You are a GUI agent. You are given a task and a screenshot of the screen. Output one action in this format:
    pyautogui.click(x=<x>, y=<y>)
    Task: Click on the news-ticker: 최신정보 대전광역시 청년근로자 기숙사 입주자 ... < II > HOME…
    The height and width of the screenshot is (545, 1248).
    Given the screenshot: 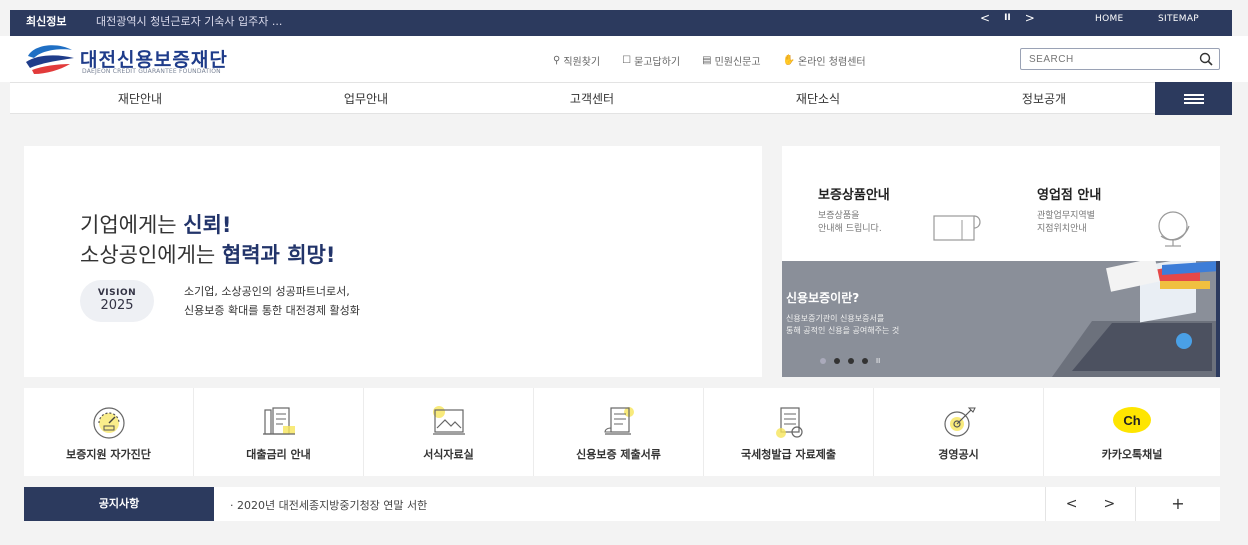 What is the action you would take?
    pyautogui.click(x=621, y=23)
    